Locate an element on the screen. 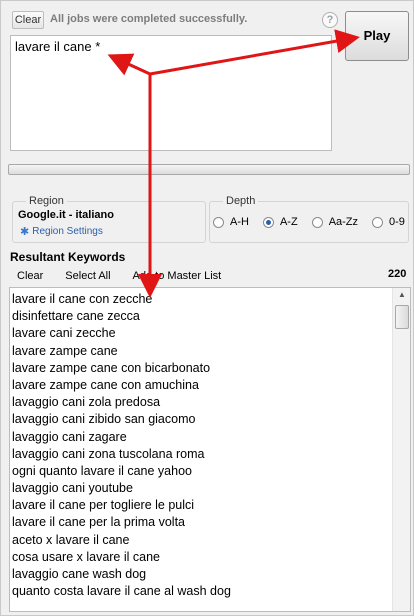 This screenshot has width=414, height=616. keyword-item: lavaggio cani zona tuscolana roma is located at coordinates (121, 454).